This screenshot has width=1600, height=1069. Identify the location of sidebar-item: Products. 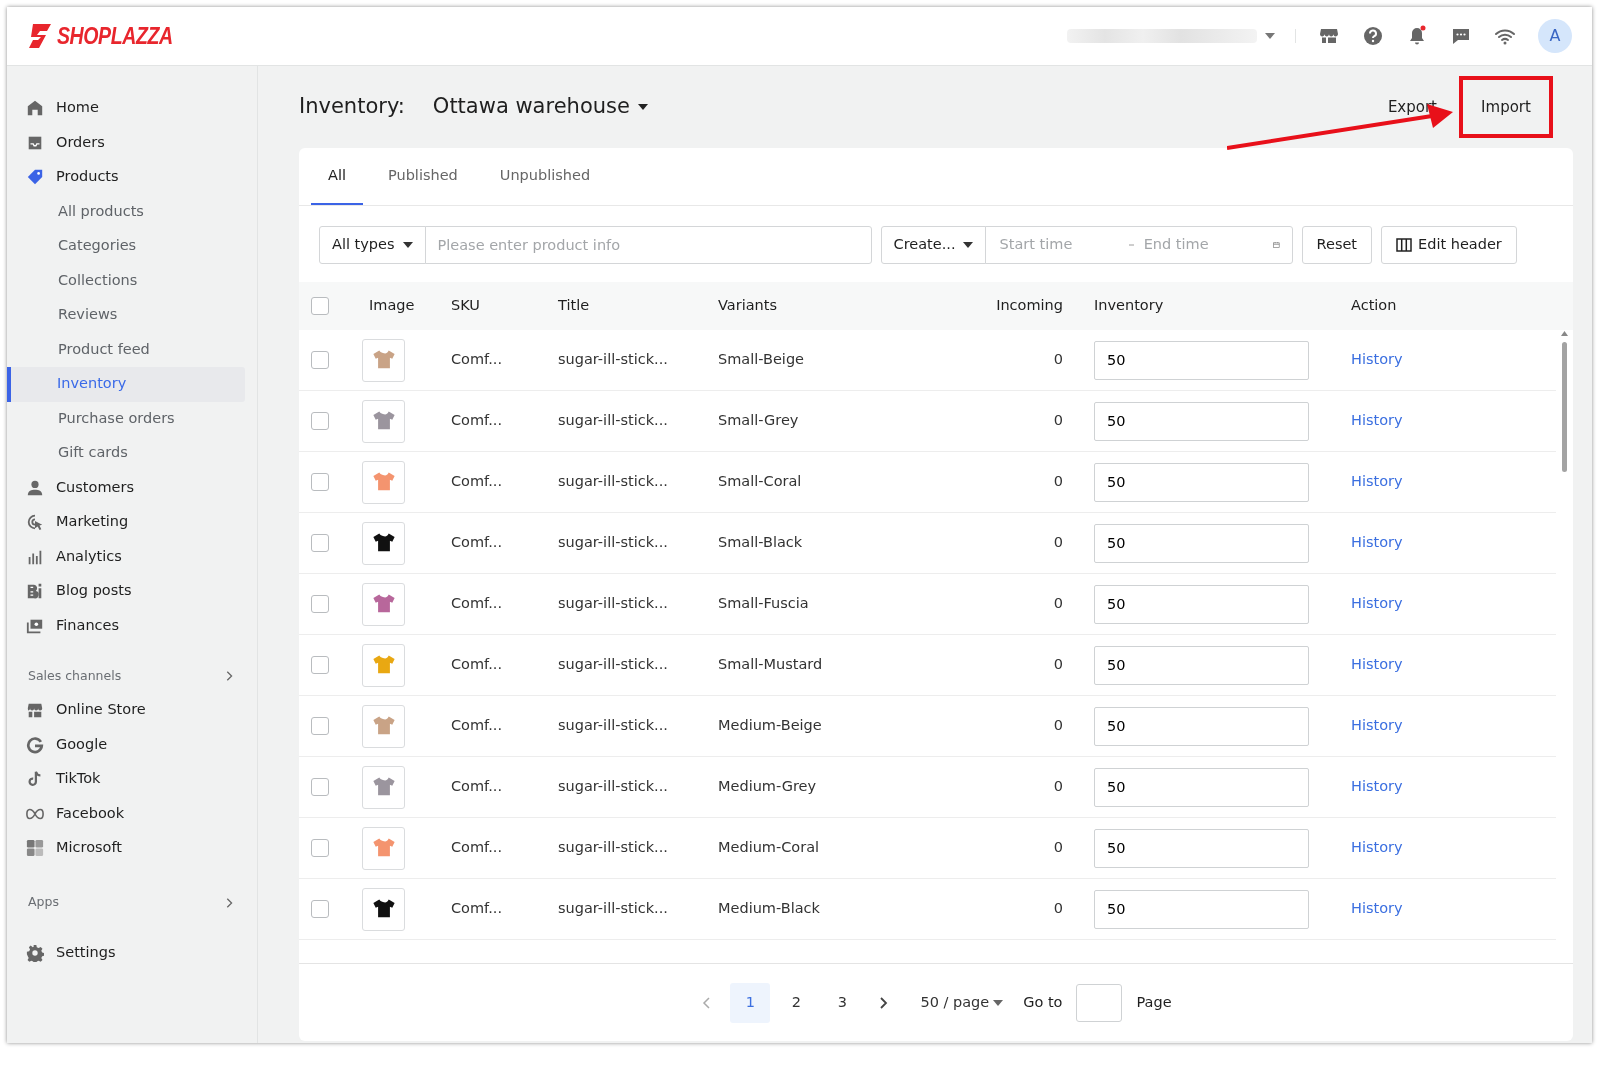
(126, 177).